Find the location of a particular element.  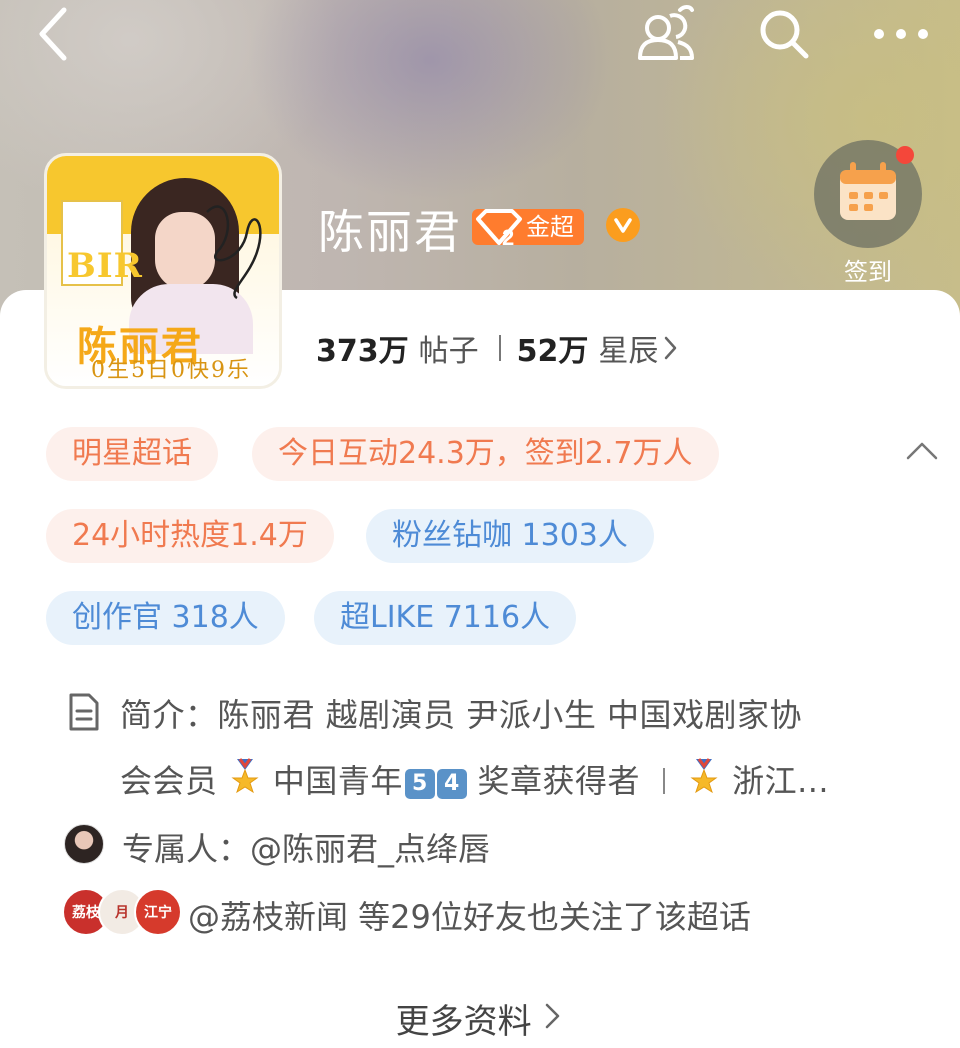

stats-divider is located at coordinates (499, 348).